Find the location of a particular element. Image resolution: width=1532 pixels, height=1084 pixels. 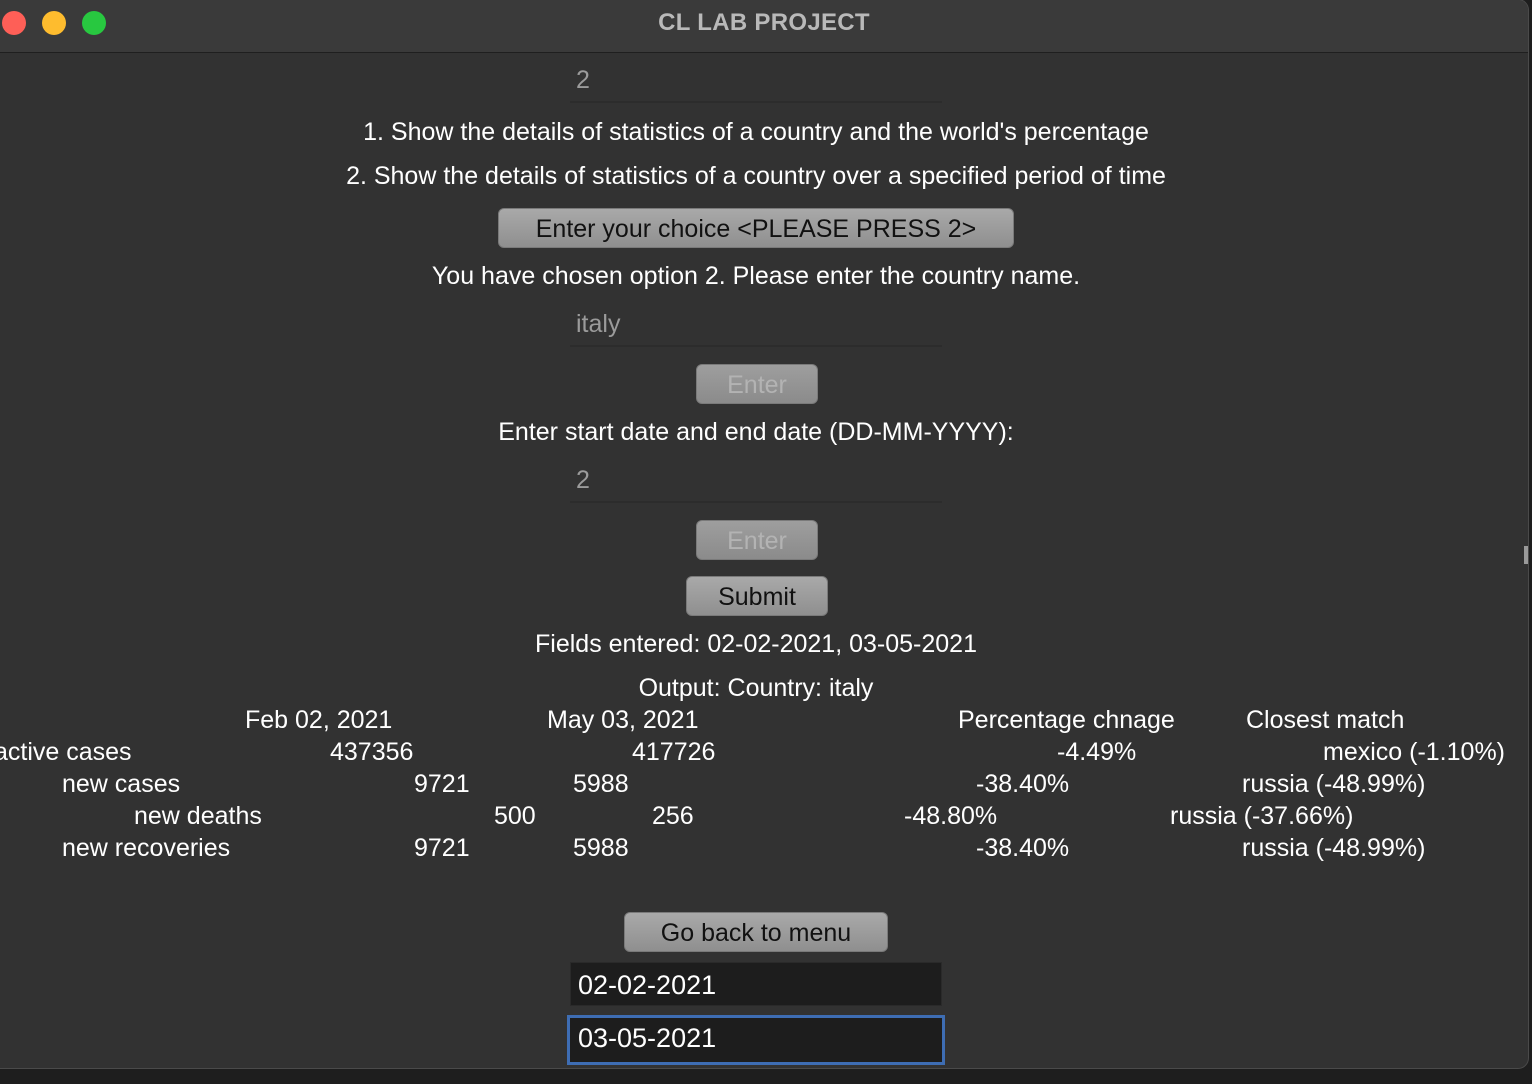

row-start-value: 500 is located at coordinates (515, 816).